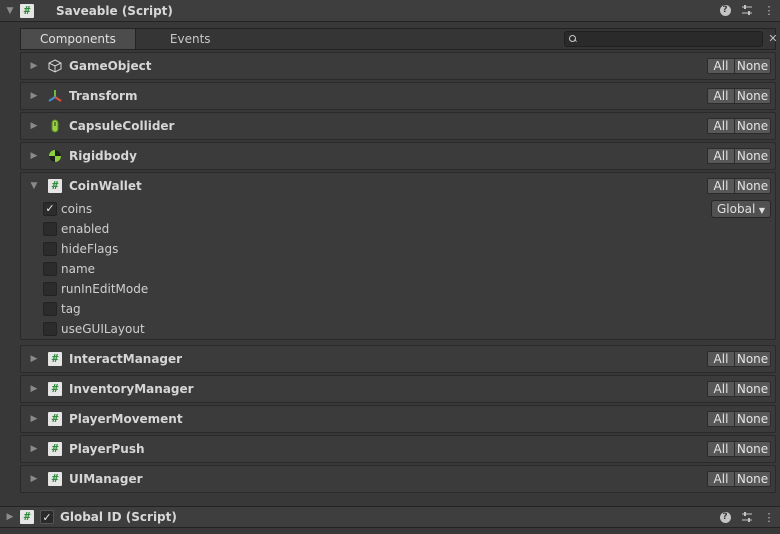  Describe the element at coordinates (122, 126) in the screenshot. I see `component-name: CapsuleCollider` at that location.